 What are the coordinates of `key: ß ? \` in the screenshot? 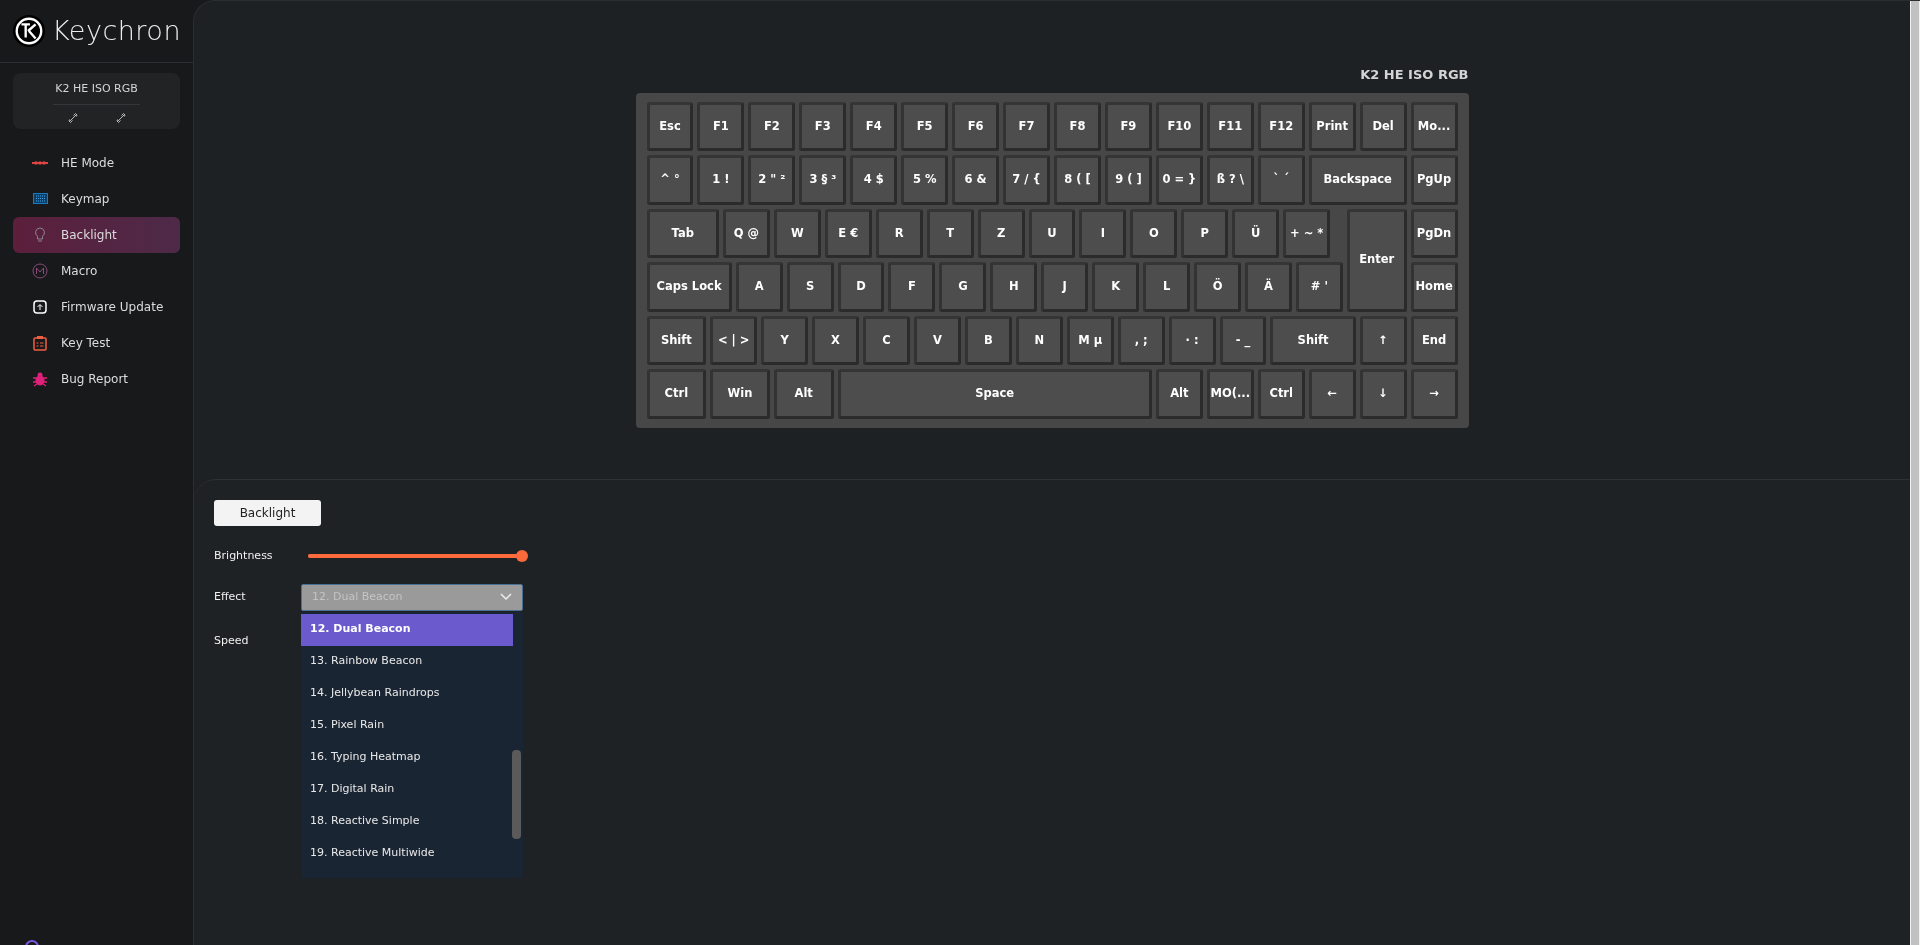 It's located at (1230, 180).